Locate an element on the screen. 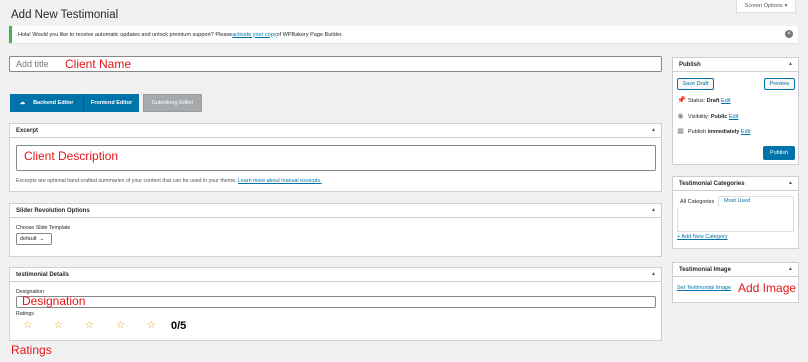  page-title: Add New Testimonial is located at coordinates (65, 15).